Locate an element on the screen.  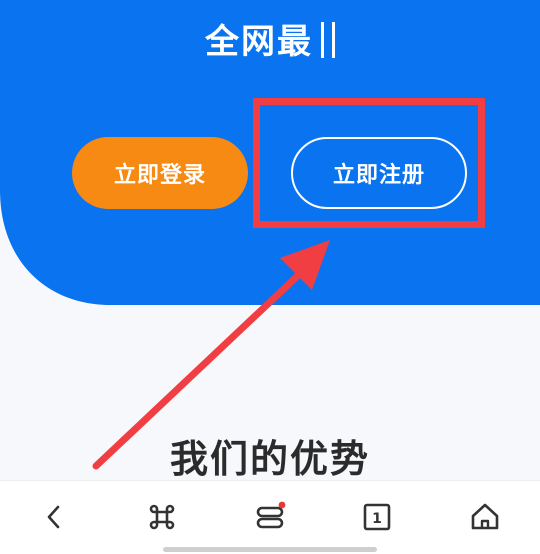
command-button is located at coordinates (162, 517).